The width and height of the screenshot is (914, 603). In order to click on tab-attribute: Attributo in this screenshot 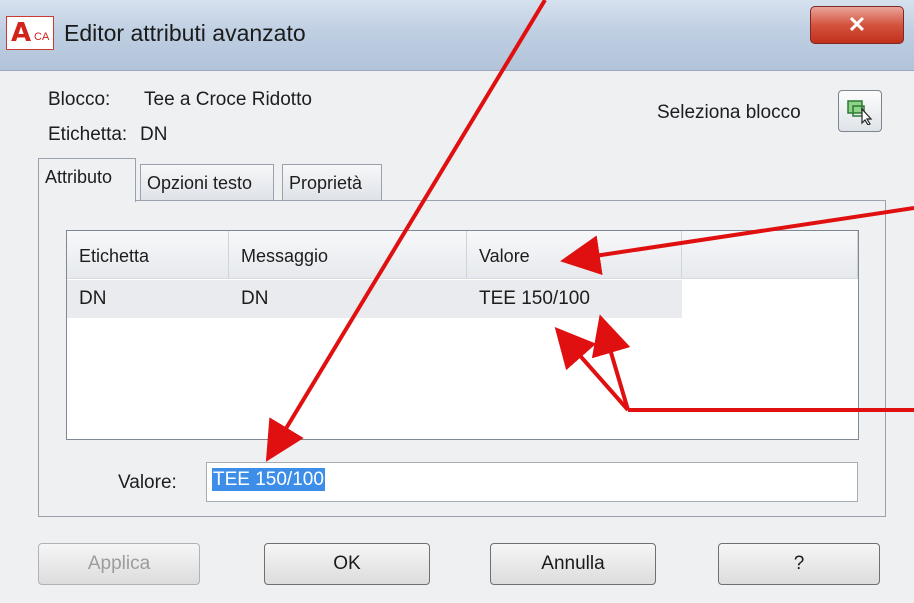, I will do `click(87, 180)`.